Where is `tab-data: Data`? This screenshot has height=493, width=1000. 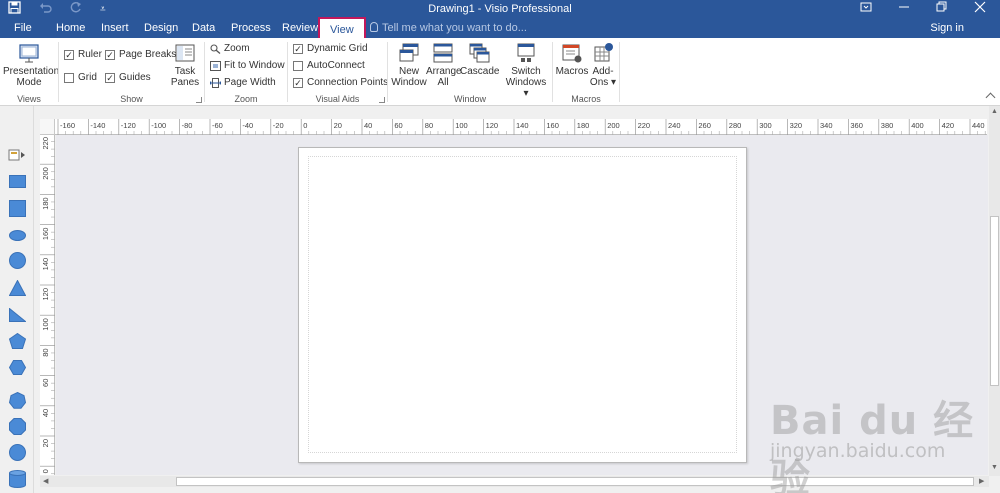 tab-data: Data is located at coordinates (203, 28).